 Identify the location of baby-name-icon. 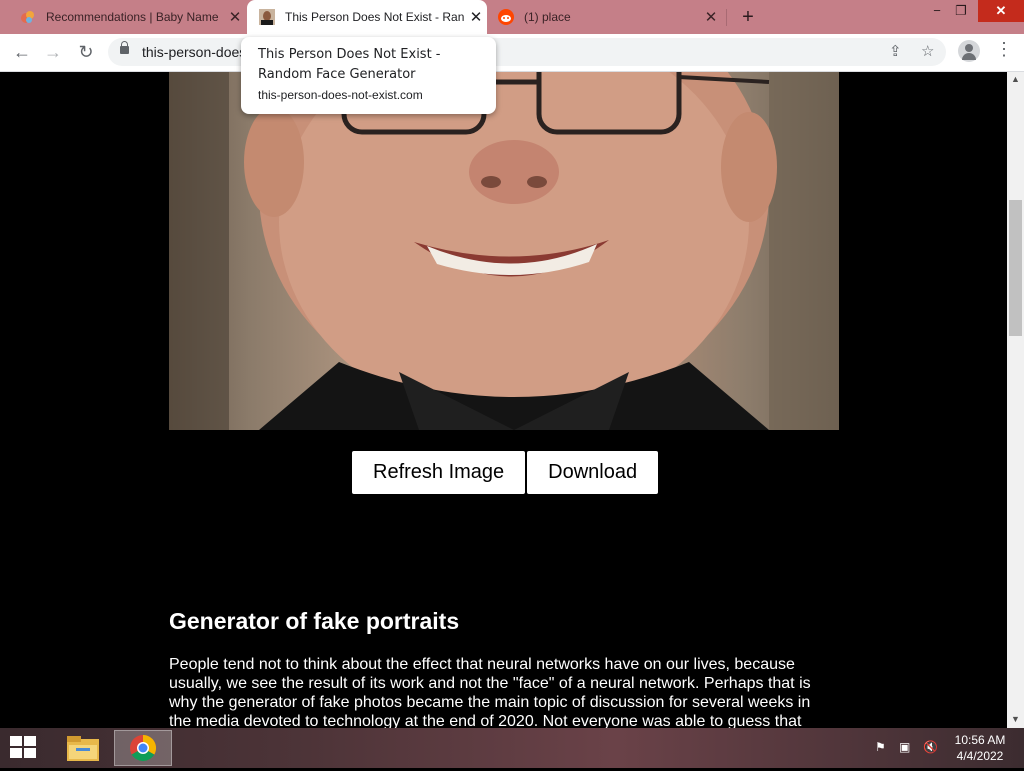
(28, 17).